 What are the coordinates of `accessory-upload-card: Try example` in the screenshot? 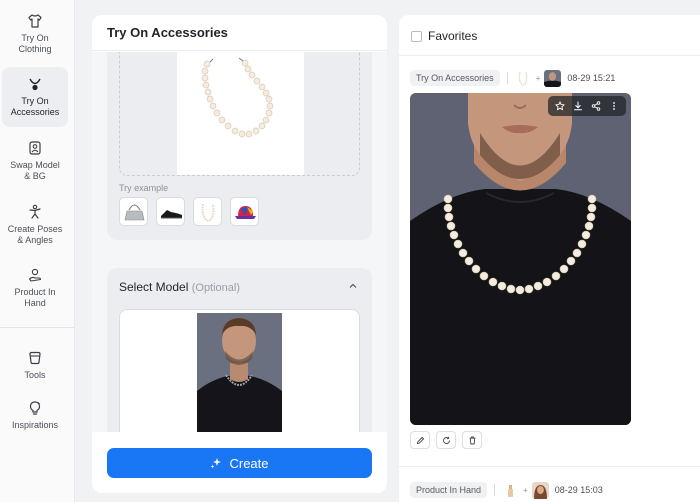 It's located at (239, 146).